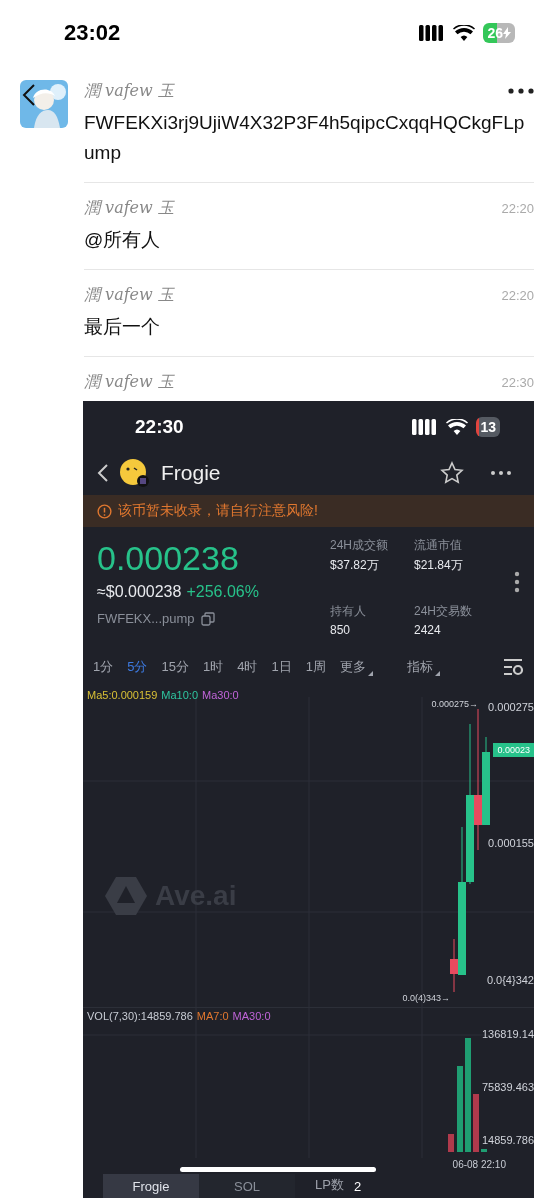 The height and width of the screenshot is (1200, 555). What do you see at coordinates (359, 545) in the screenshot?
I see `stat-label: 24H成交额` at bounding box center [359, 545].